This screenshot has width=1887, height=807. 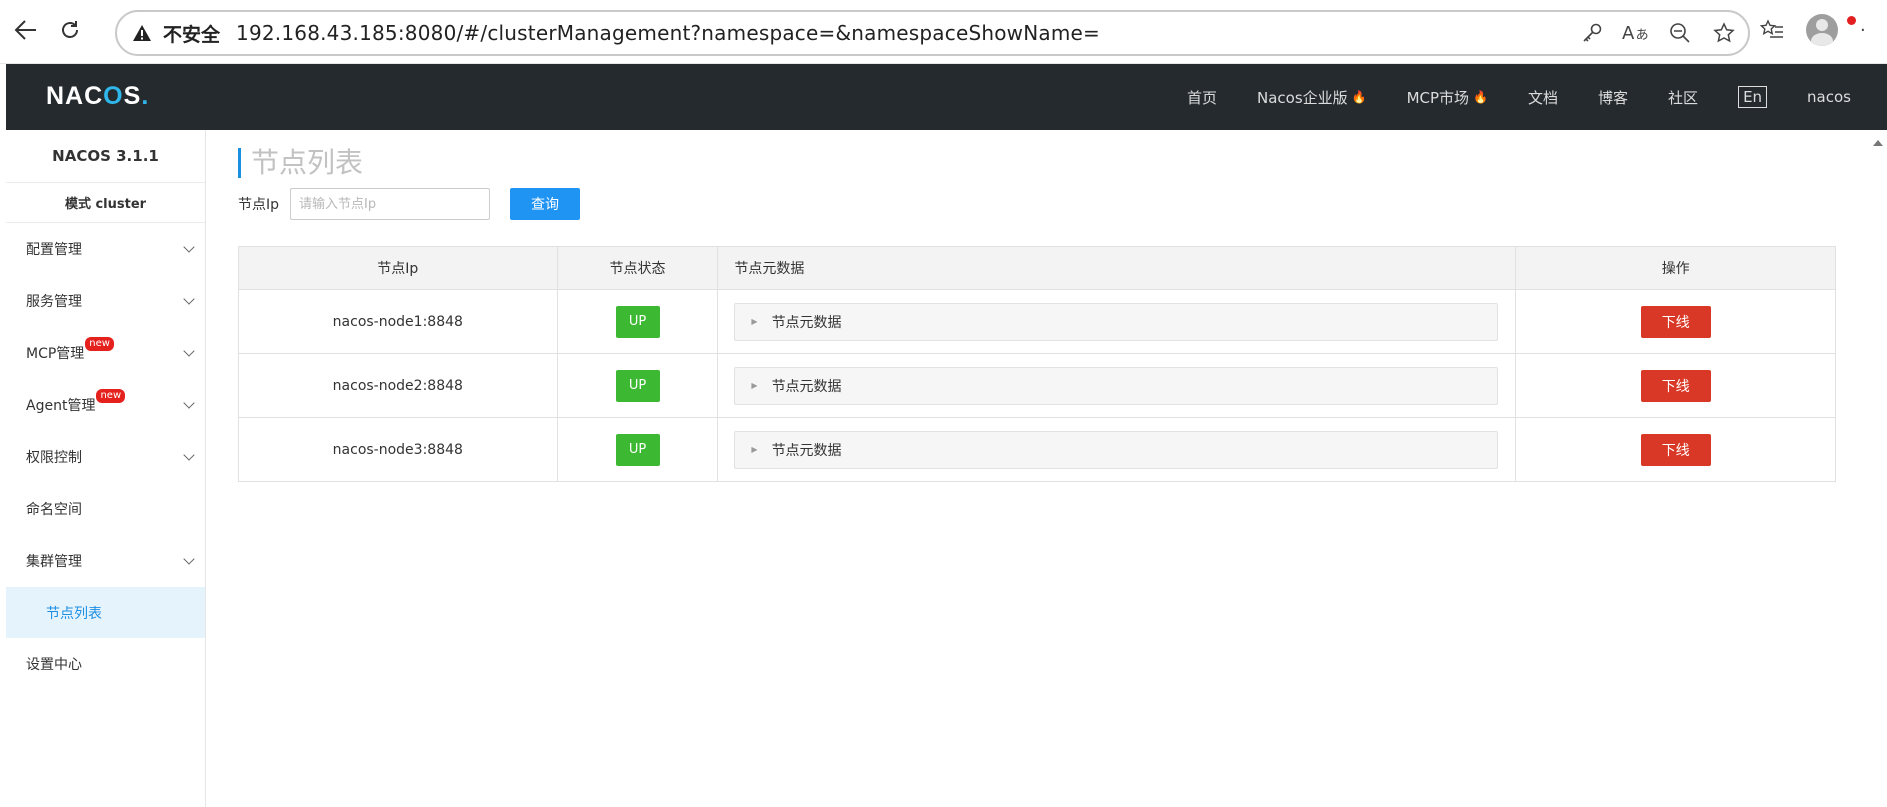 I want to click on nacos-logo: NACOS., so click(x=97, y=96).